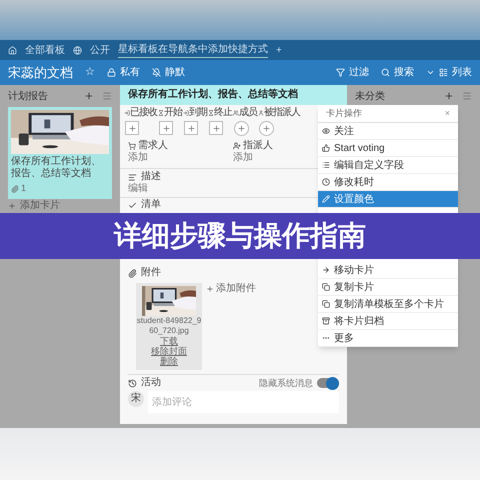 The width and height of the screenshot is (480, 480). I want to click on pencil-icon, so click(326, 199).